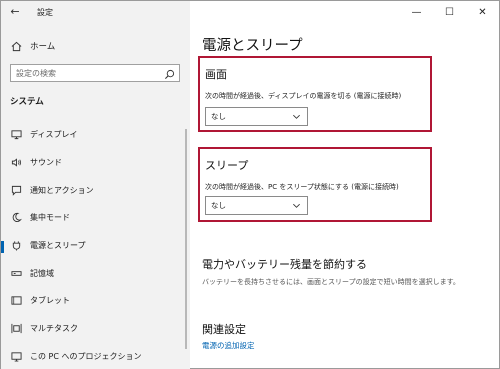 The width and height of the screenshot is (500, 369). I want to click on sidebar-item-projection: この PC へのプロジェクション, so click(95, 356).